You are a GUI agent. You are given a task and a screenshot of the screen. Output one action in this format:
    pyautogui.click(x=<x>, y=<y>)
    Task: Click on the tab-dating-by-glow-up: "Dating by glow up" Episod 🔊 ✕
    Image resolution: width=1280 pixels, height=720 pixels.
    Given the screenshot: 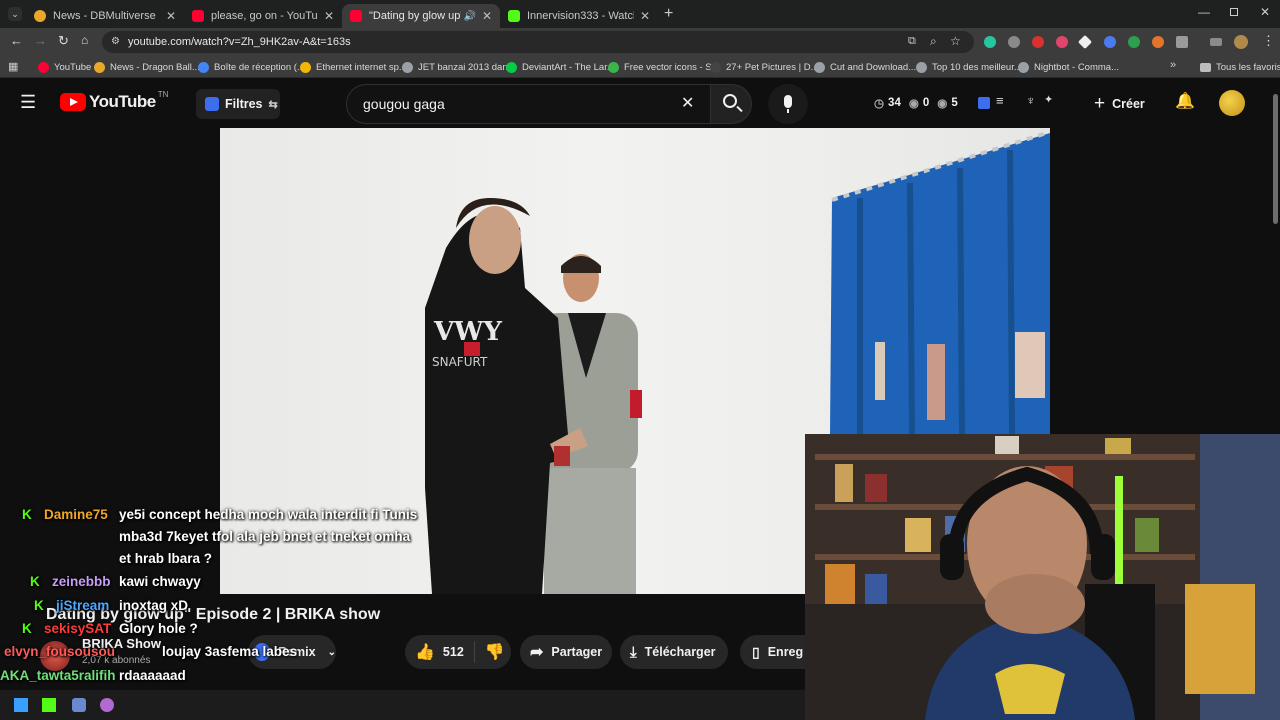 What is the action you would take?
    pyautogui.click(x=421, y=16)
    